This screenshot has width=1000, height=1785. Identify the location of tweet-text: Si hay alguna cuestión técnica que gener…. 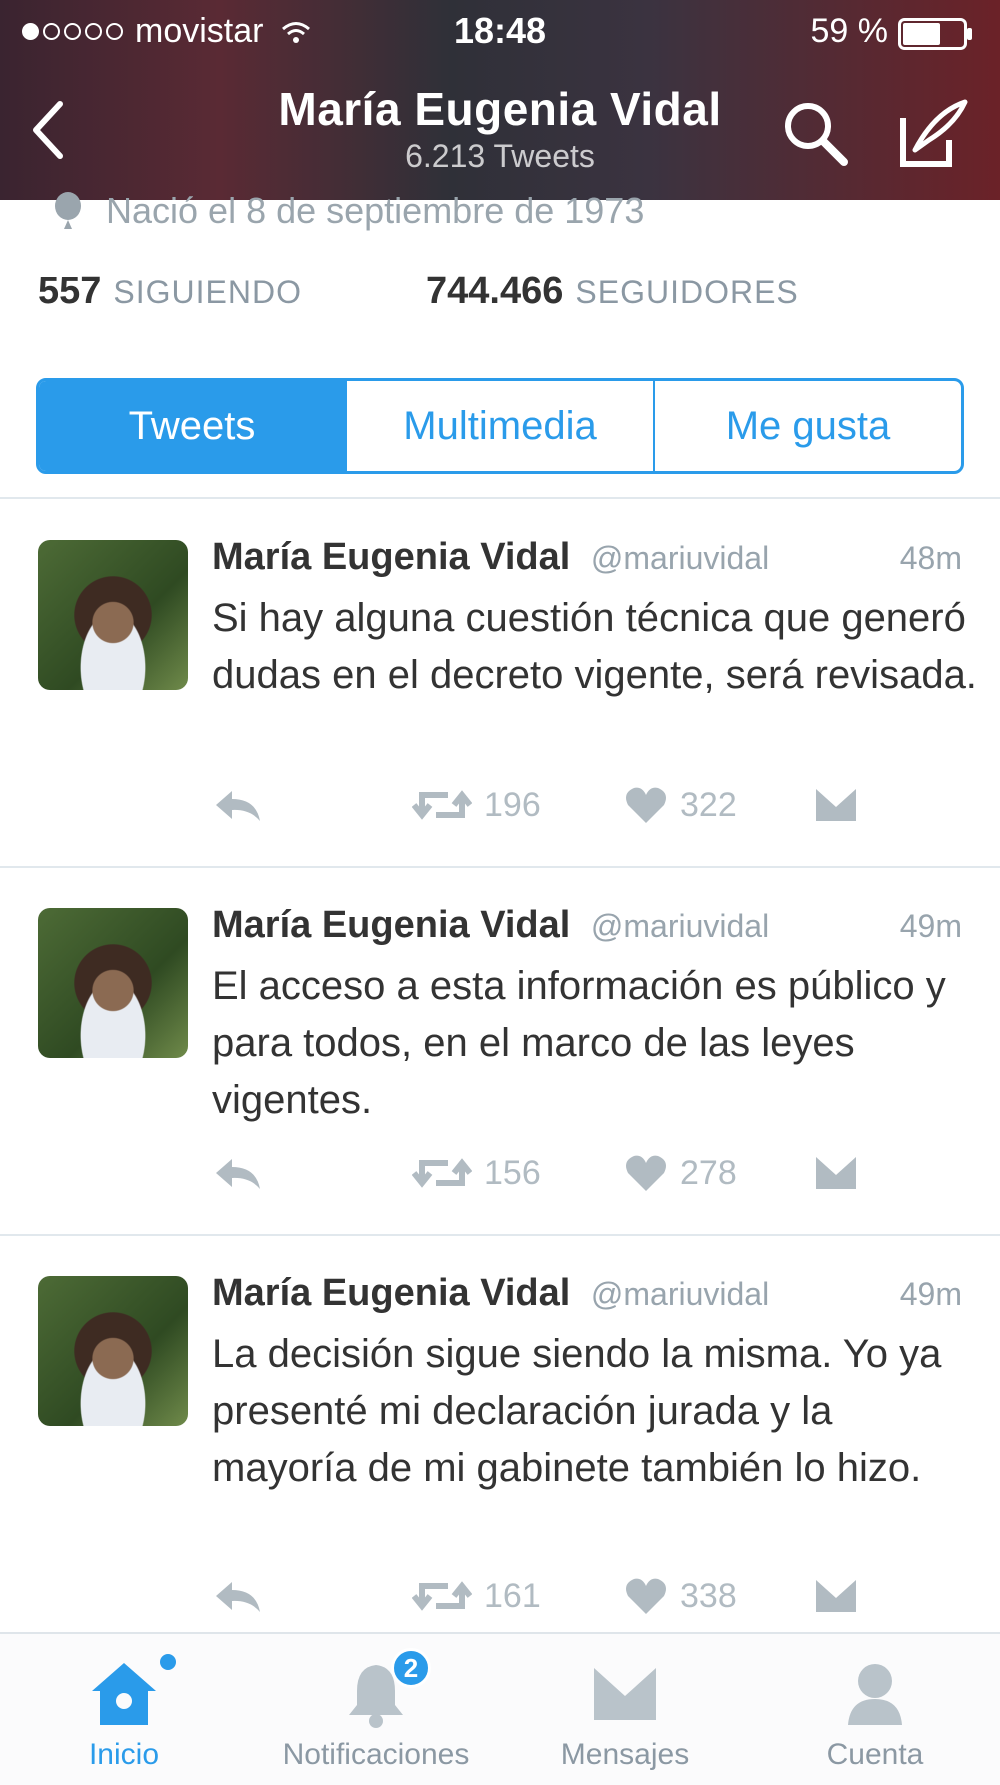
(594, 646).